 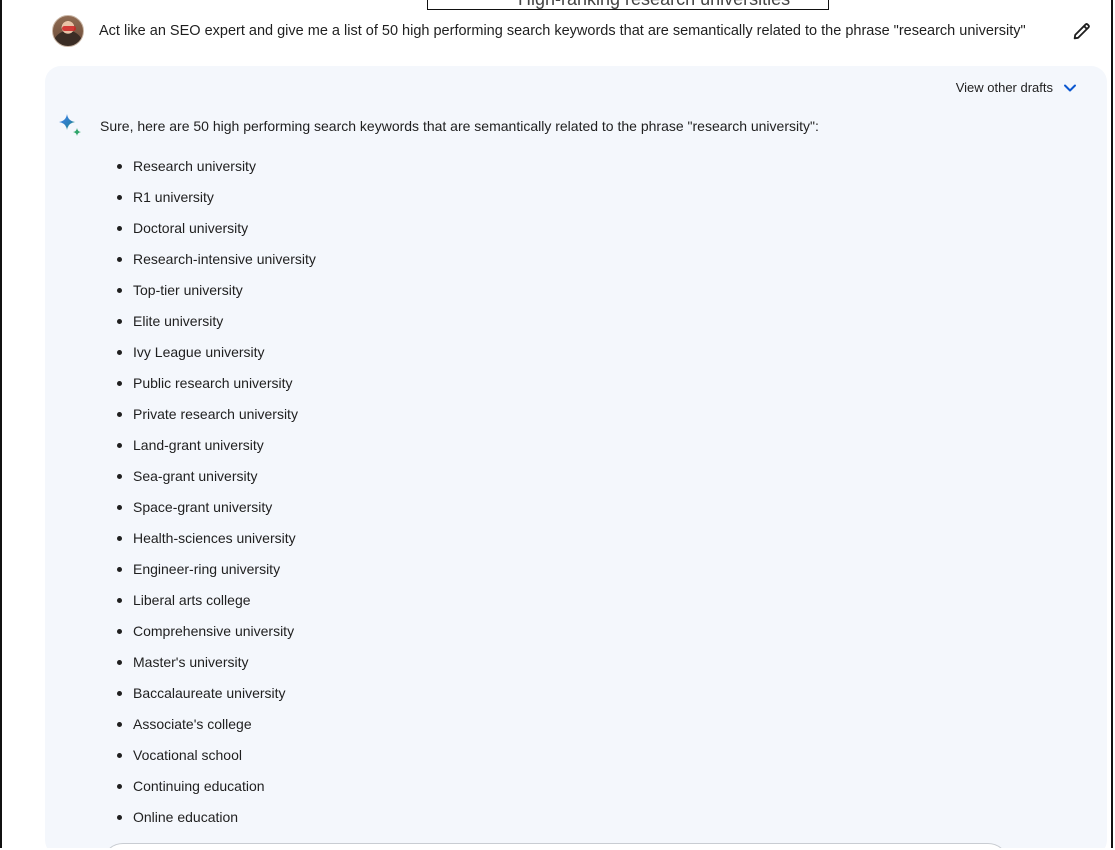 I want to click on conversation-title: High-ranking research universities, so click(x=654, y=4).